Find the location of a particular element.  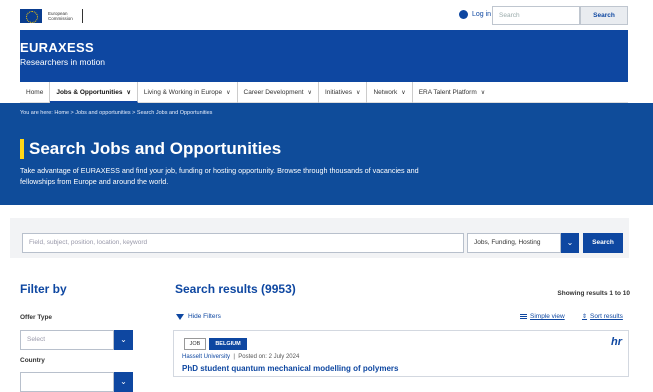

results-title: Search results (9953) is located at coordinates (235, 289).